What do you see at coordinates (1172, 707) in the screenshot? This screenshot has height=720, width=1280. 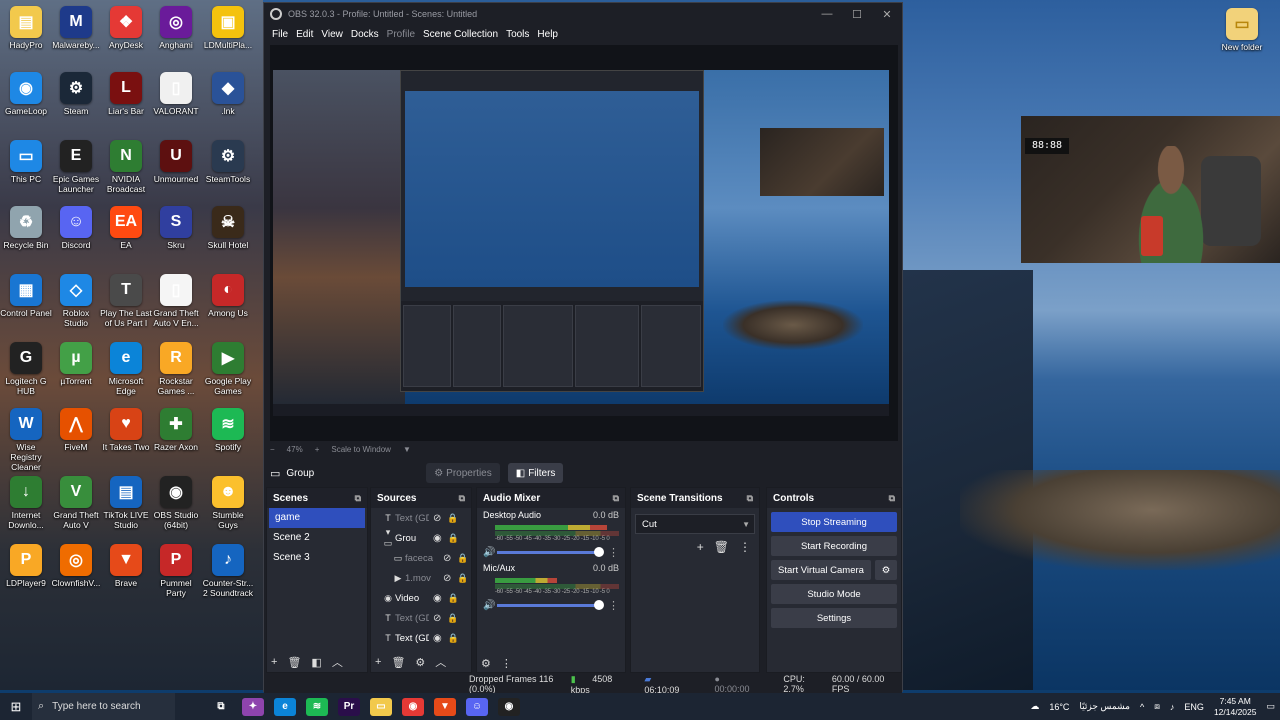 I see `volume-icon: ♪` at bounding box center [1172, 707].